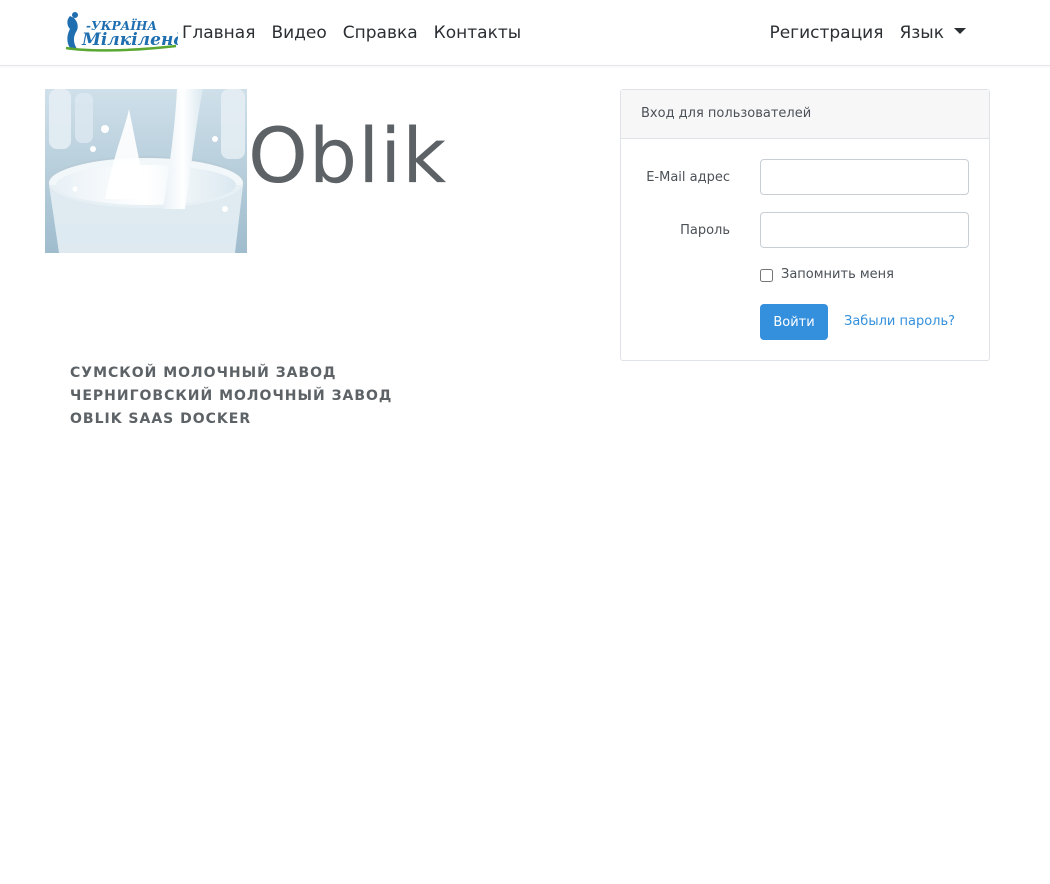 The height and width of the screenshot is (884, 1050). Describe the element at coordinates (960, 31) in the screenshot. I see `caret-down-icon` at that location.